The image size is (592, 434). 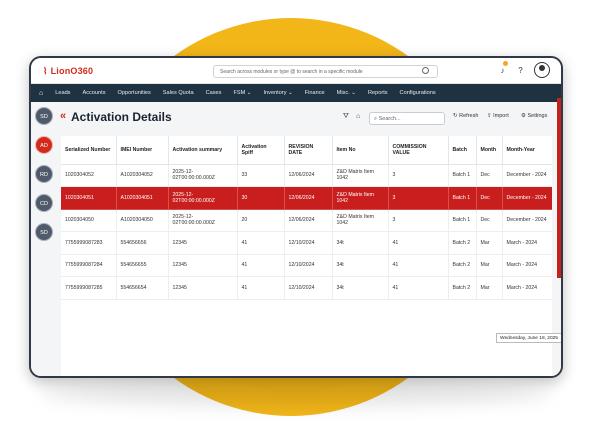 What do you see at coordinates (62, 93) in the screenshot?
I see `nav-item-leads: Leads` at bounding box center [62, 93].